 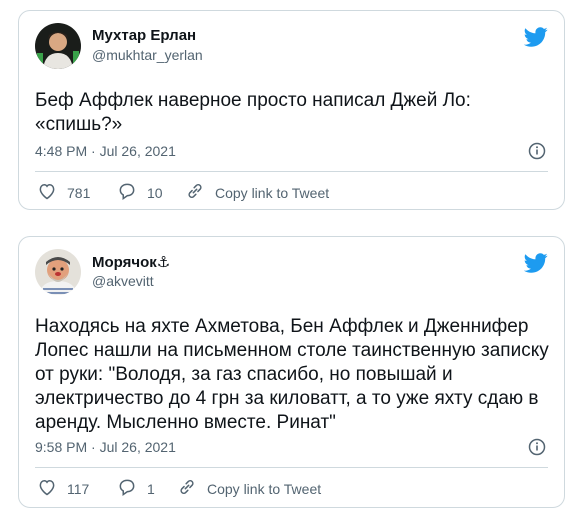 I want to click on reply-count: 1, so click(x=151, y=488).